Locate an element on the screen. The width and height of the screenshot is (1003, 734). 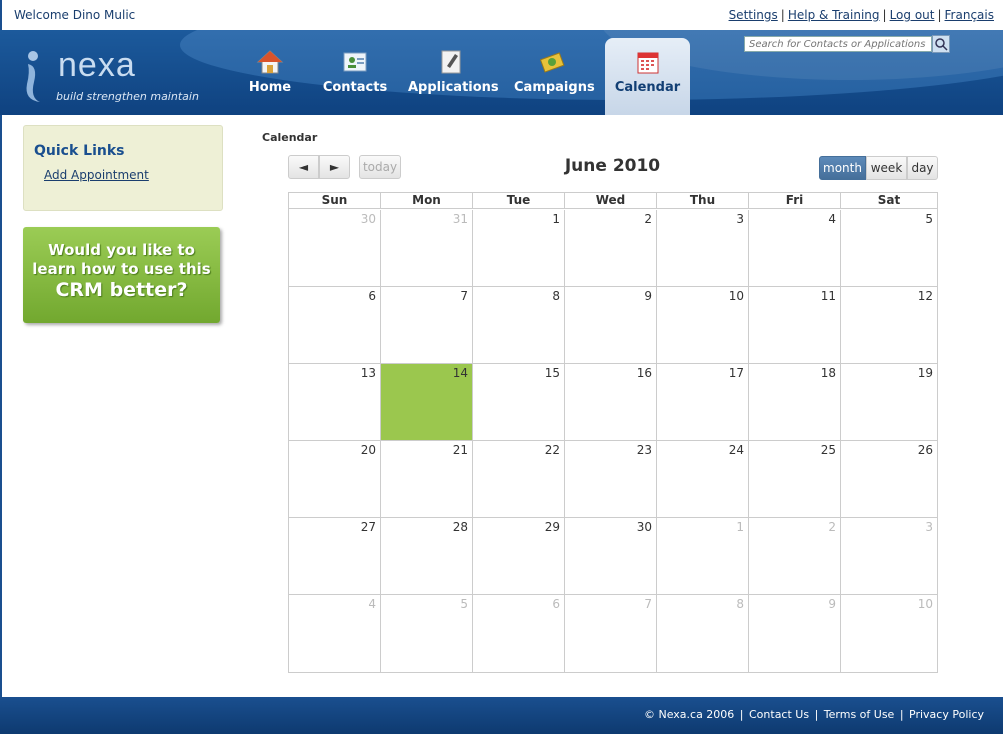
day-number: 31 is located at coordinates (460, 219).